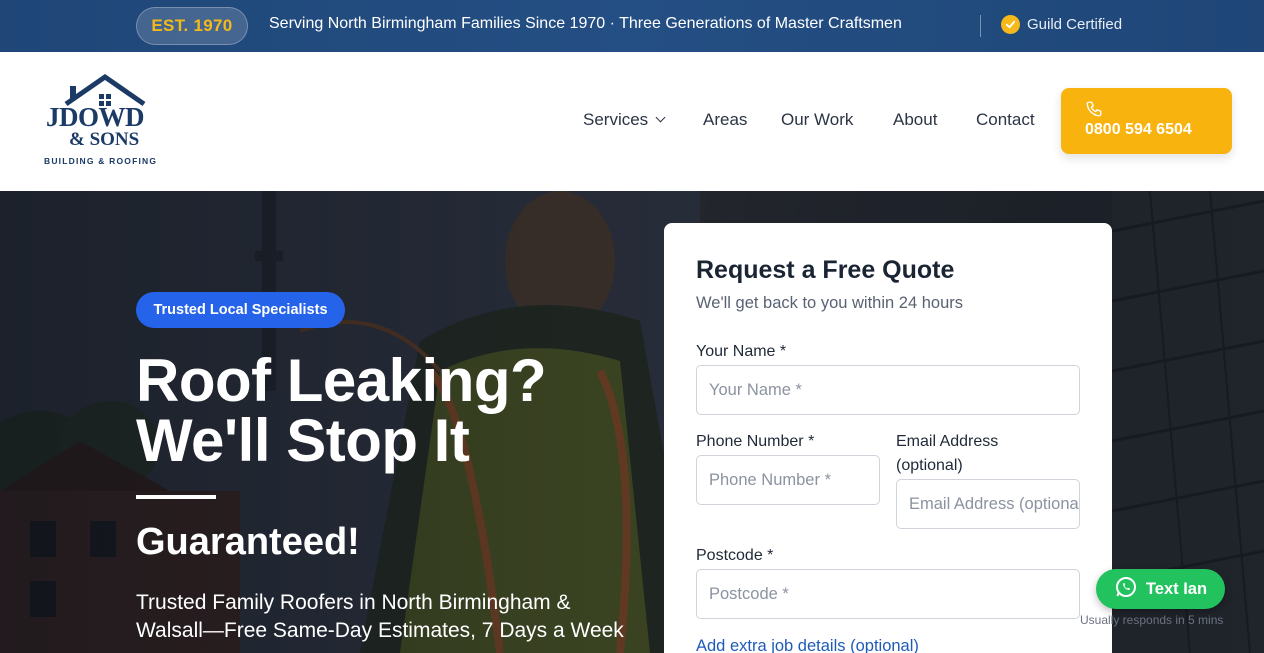  What do you see at coordinates (1152, 620) in the screenshot?
I see `response-time-note: Usually responds in 5 mins` at bounding box center [1152, 620].